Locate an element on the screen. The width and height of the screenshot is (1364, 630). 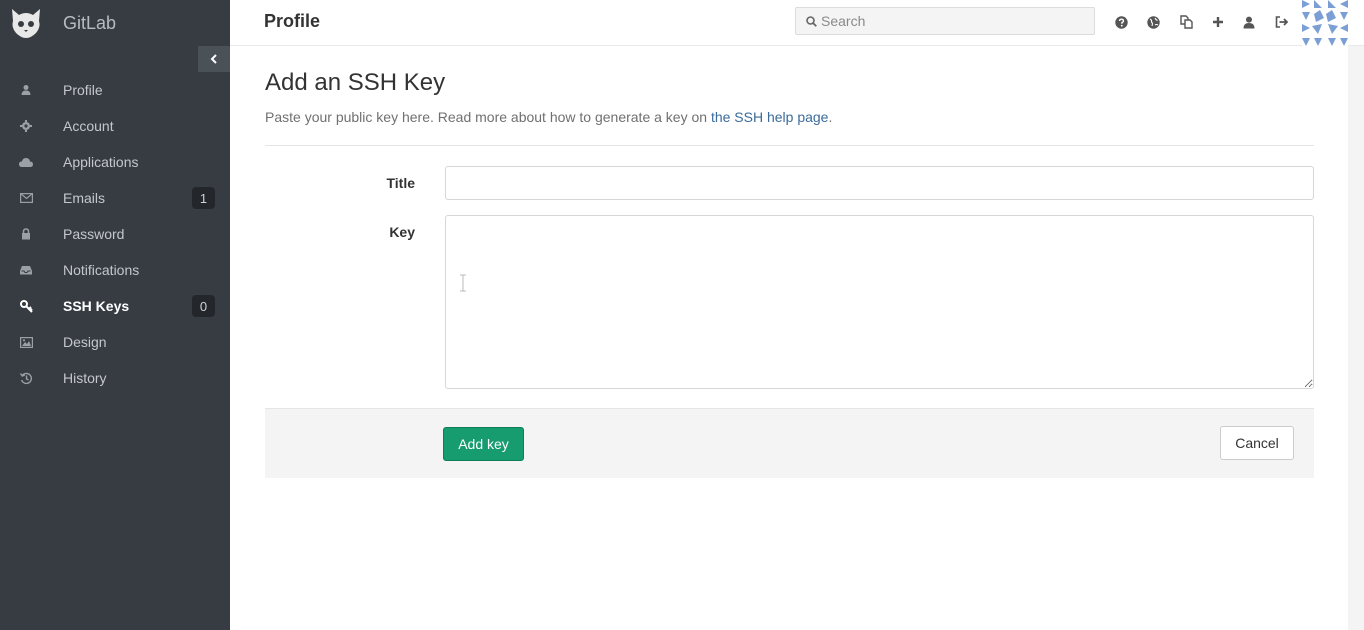
chevron-left-icon is located at coordinates (213, 59).